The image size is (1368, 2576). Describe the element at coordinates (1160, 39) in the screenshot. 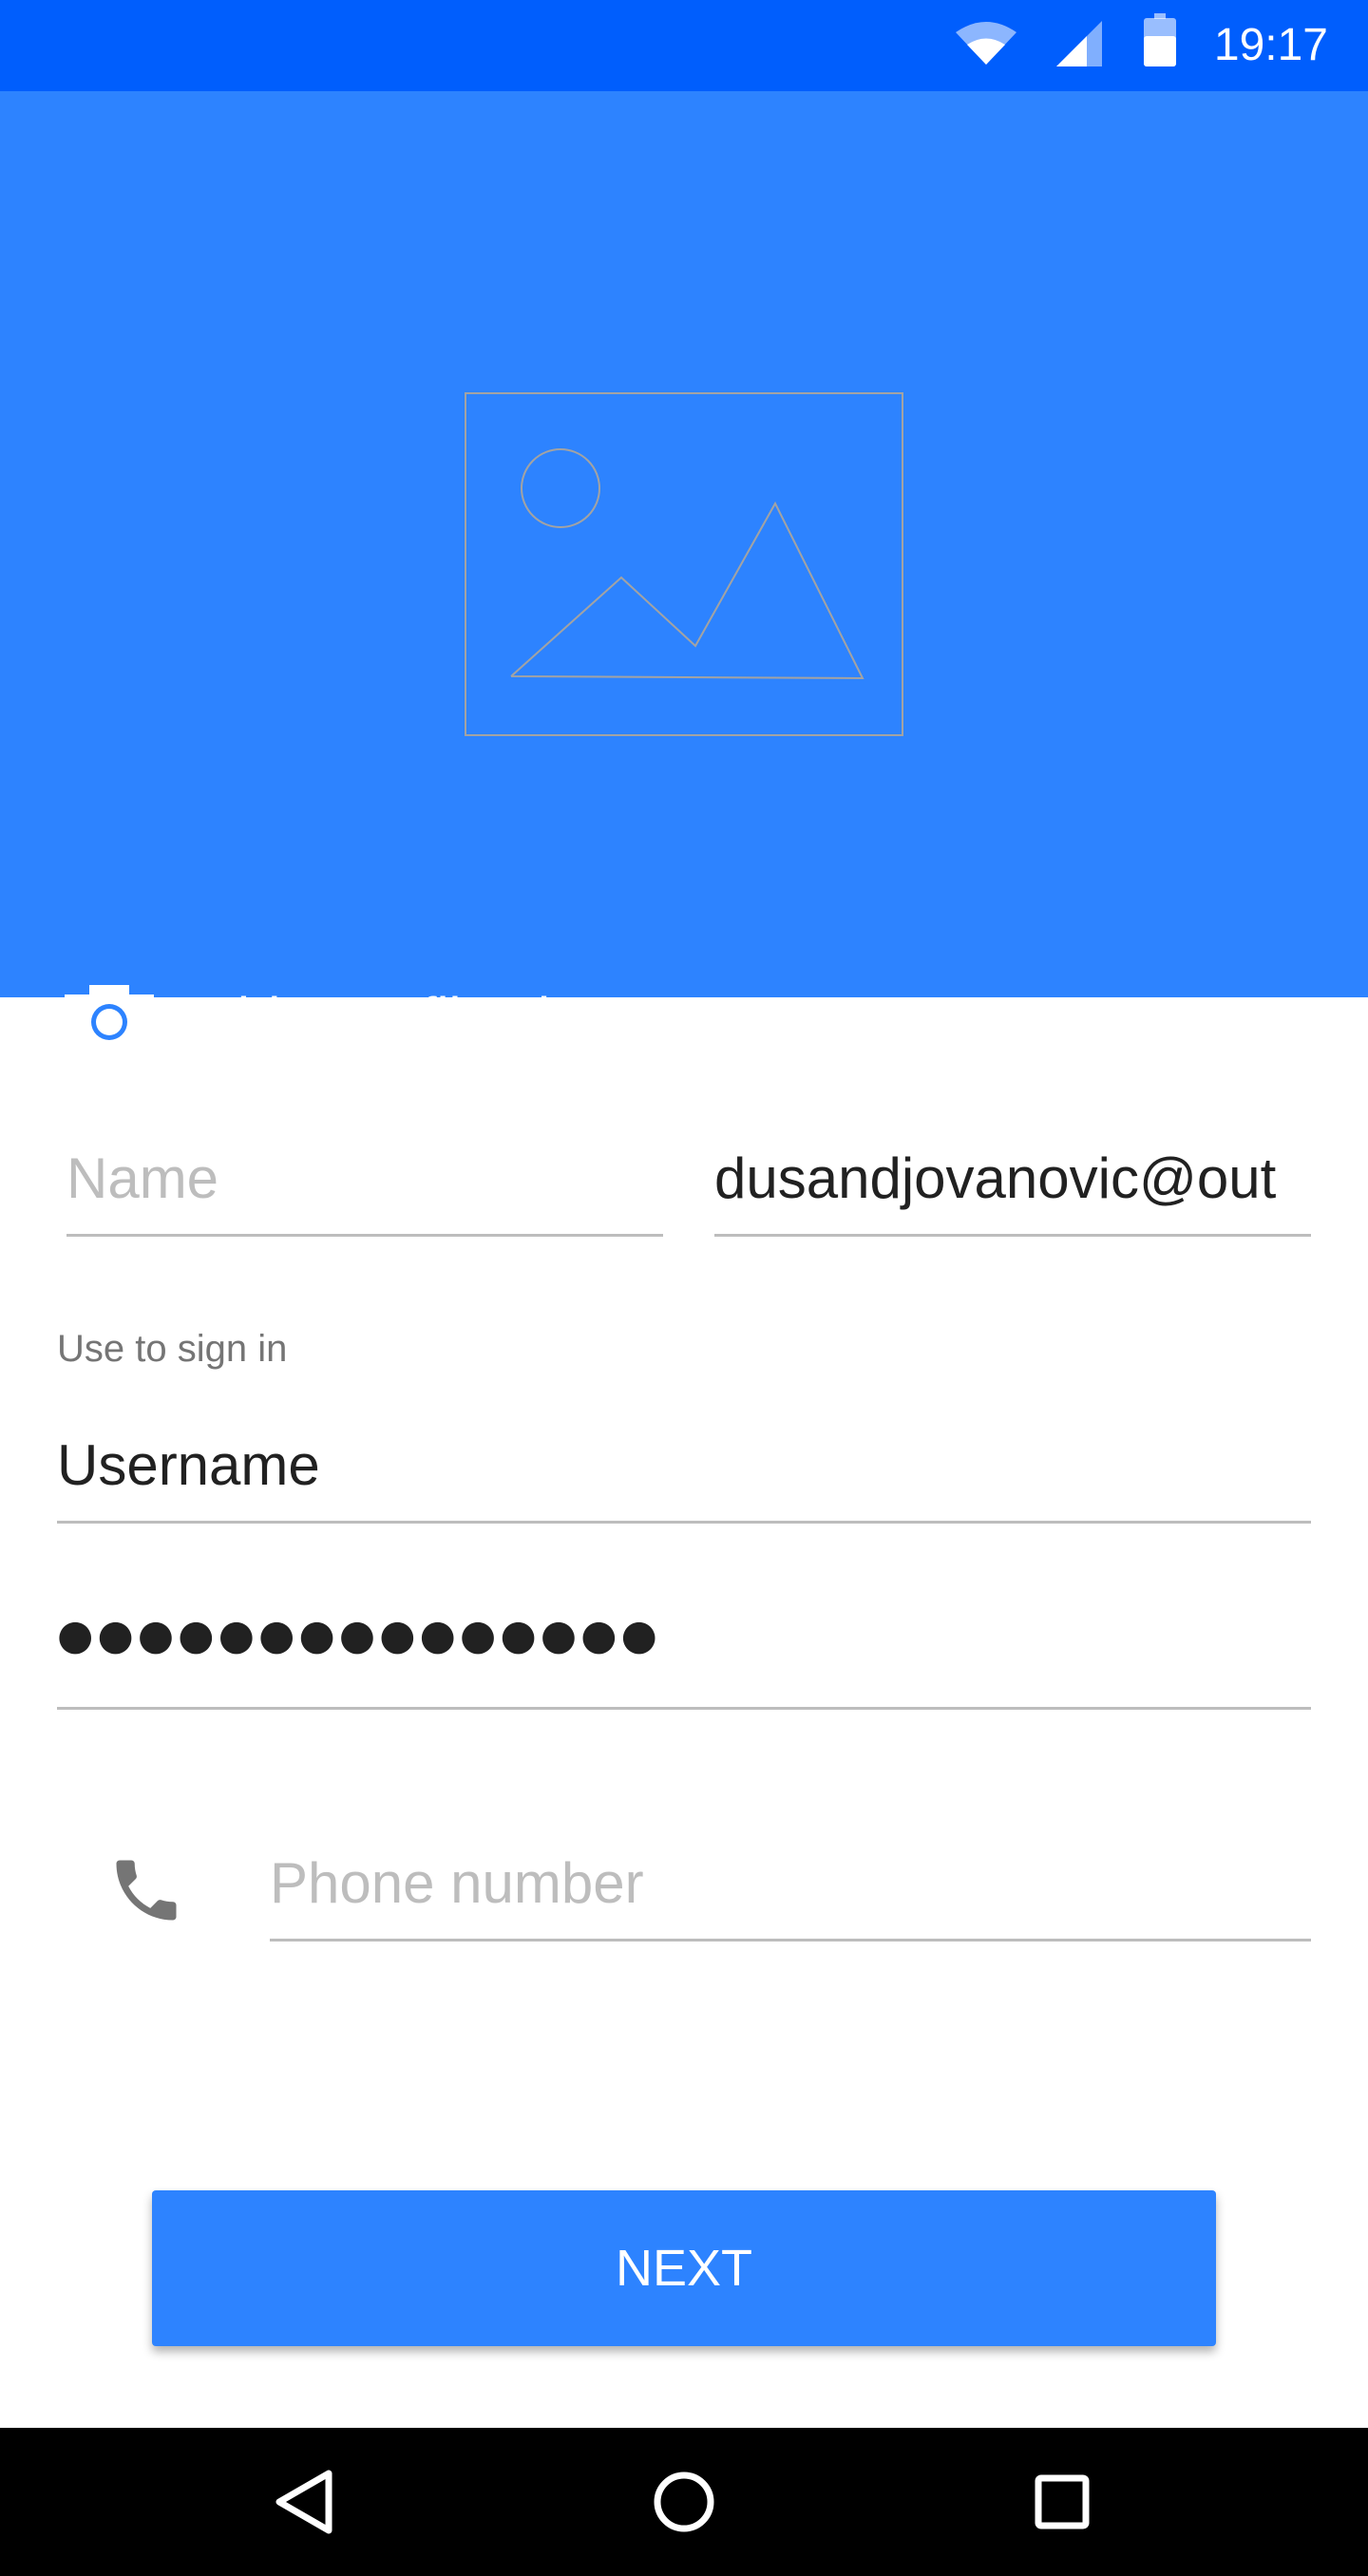

I see `battery-icon` at that location.